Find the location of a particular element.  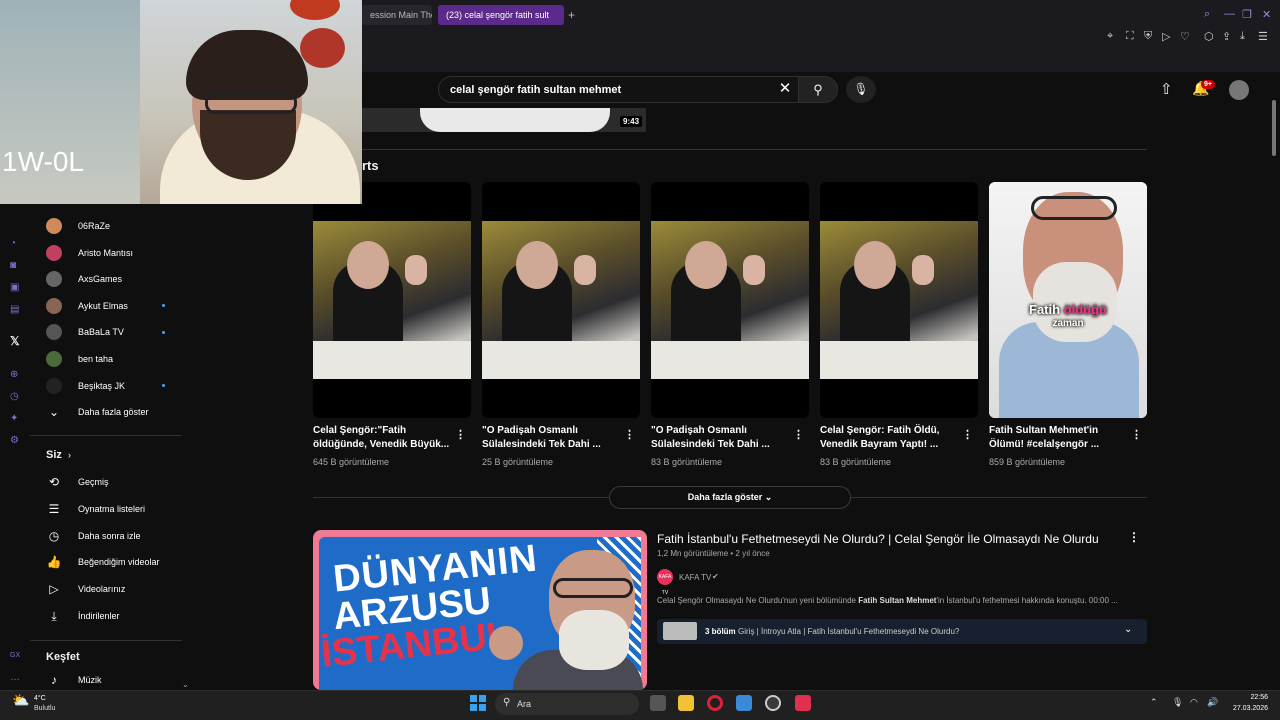

sidebar-item-label: Geçmiş is located at coordinates (93, 482).